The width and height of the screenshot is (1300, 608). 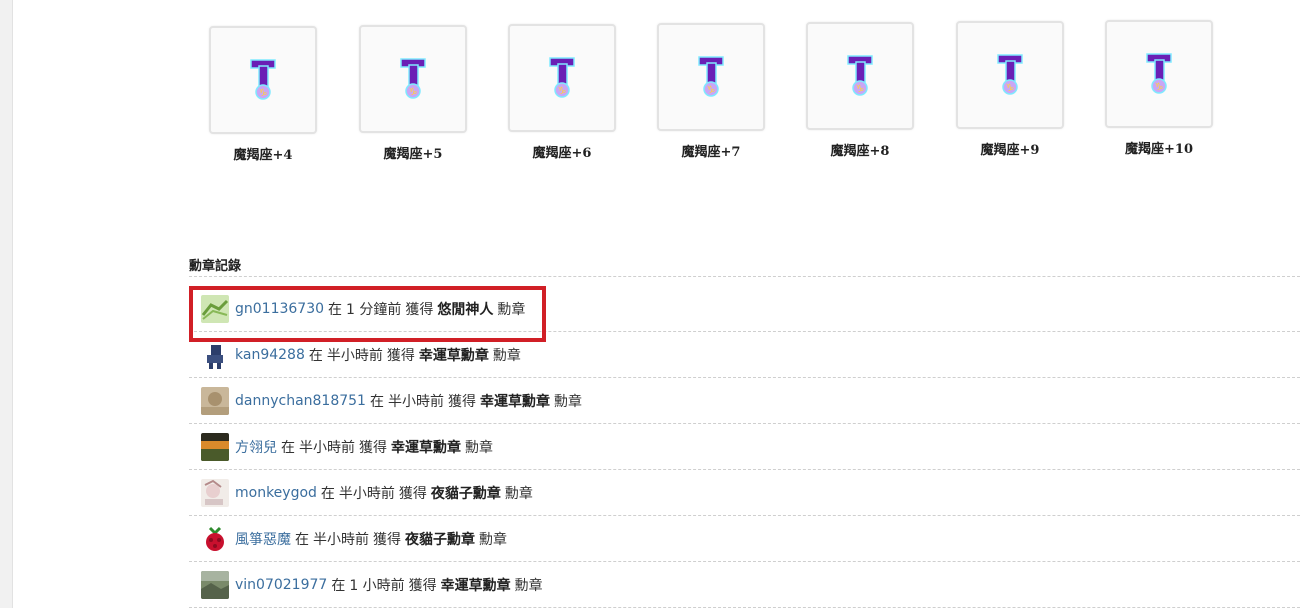 I want to click on badge-name: 魔羯座+6, so click(x=562, y=153).